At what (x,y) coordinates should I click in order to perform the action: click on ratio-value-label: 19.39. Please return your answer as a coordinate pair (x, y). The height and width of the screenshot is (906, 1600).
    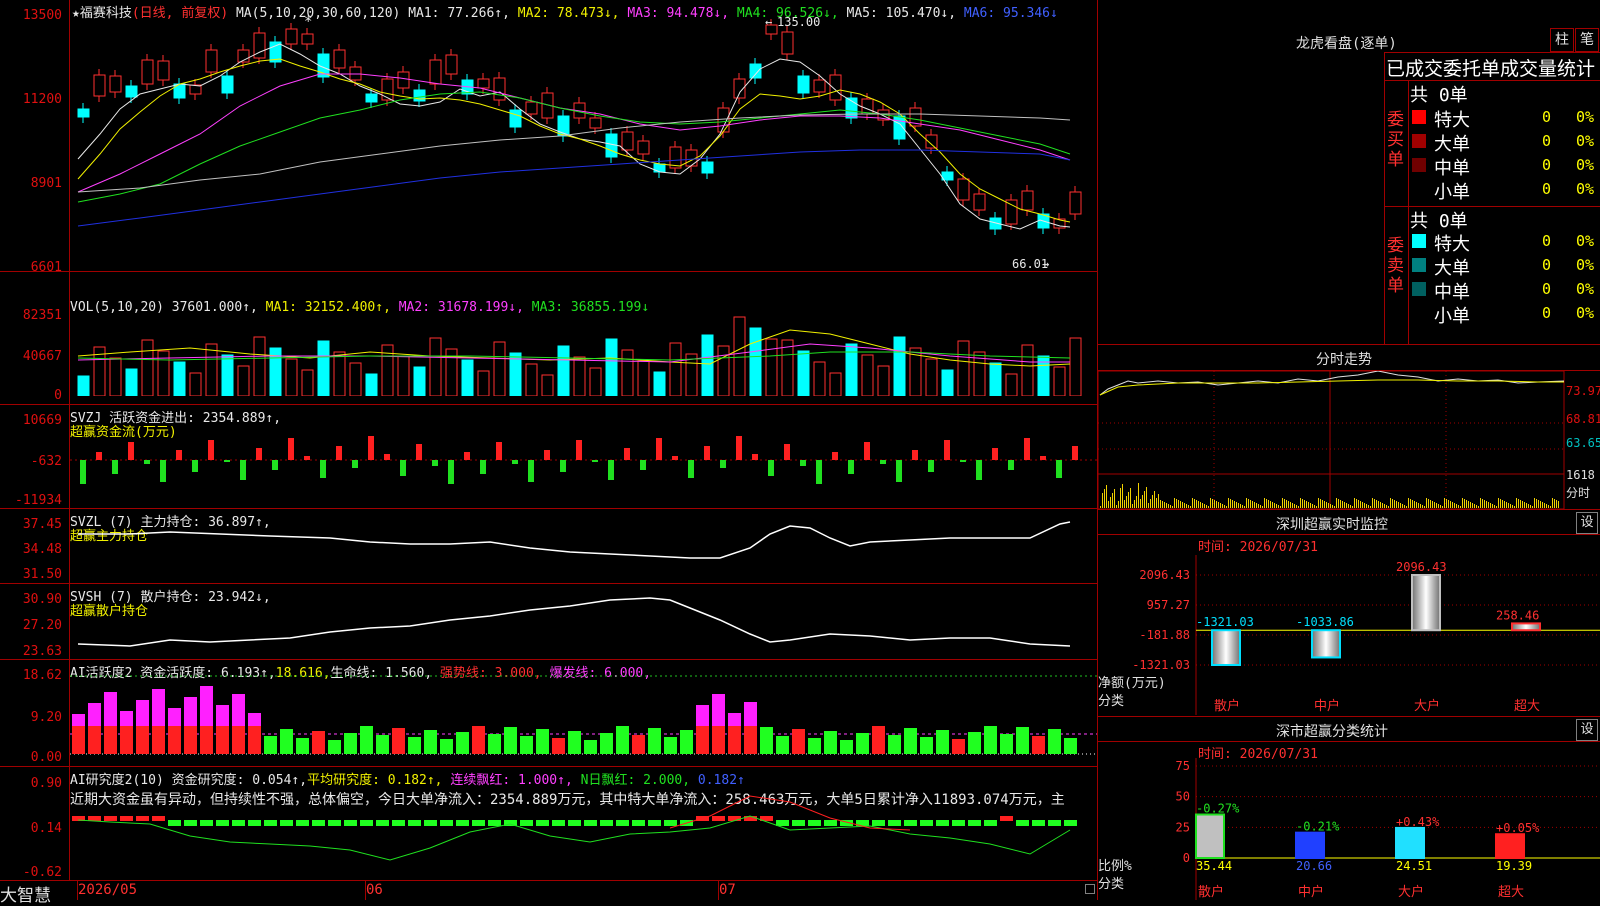
    Looking at the image, I should click on (1514, 866).